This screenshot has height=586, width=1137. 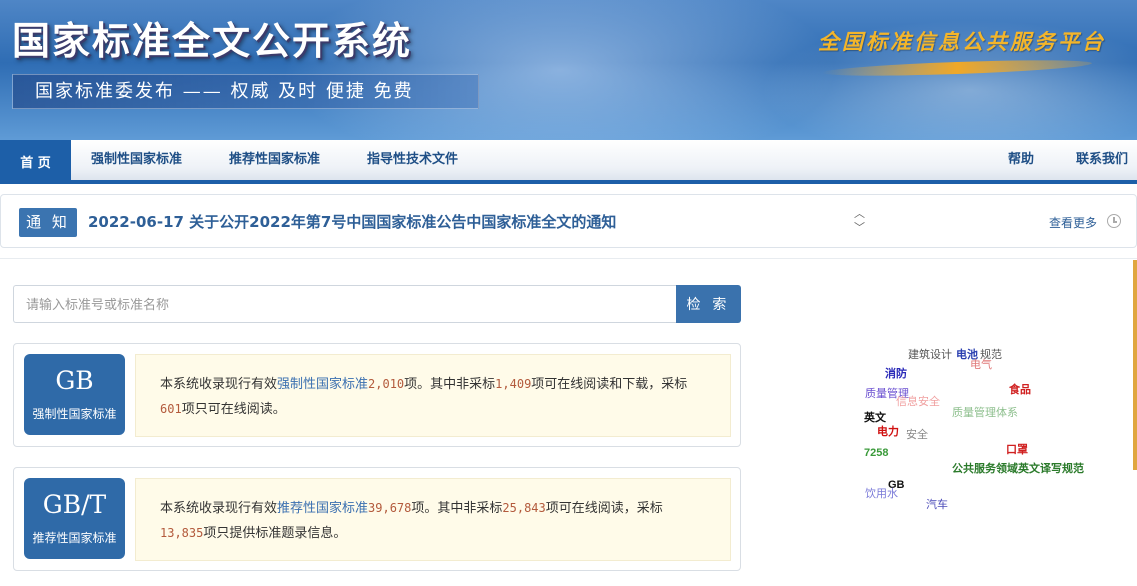 What do you see at coordinates (457, 508) in the screenshot?
I see `gbt-desc-mid1: 项。其中非采标` at bounding box center [457, 508].